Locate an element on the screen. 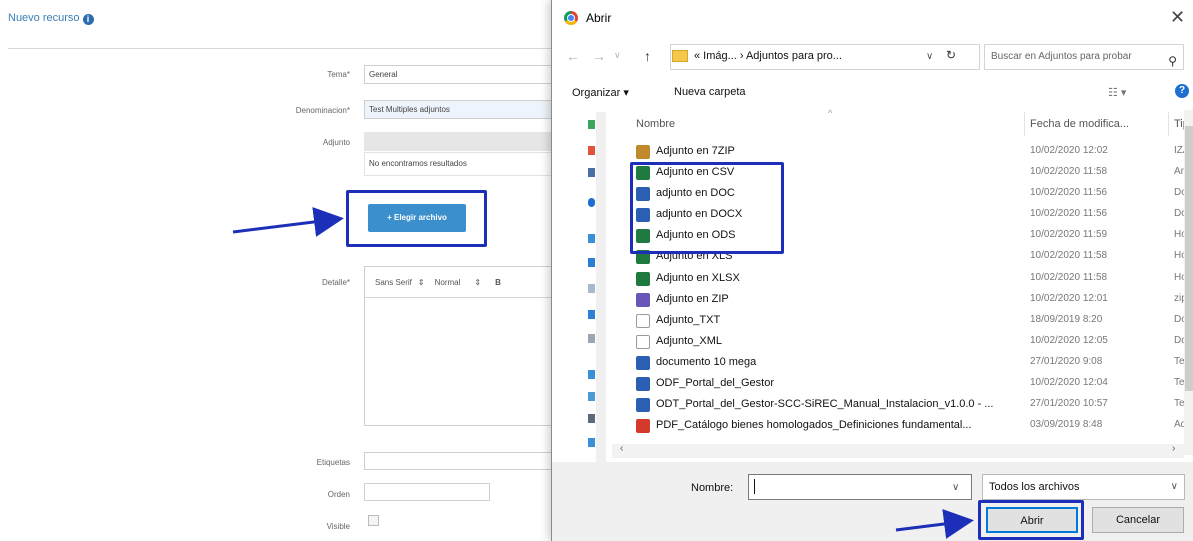  tema-select: General is located at coordinates (459, 74).